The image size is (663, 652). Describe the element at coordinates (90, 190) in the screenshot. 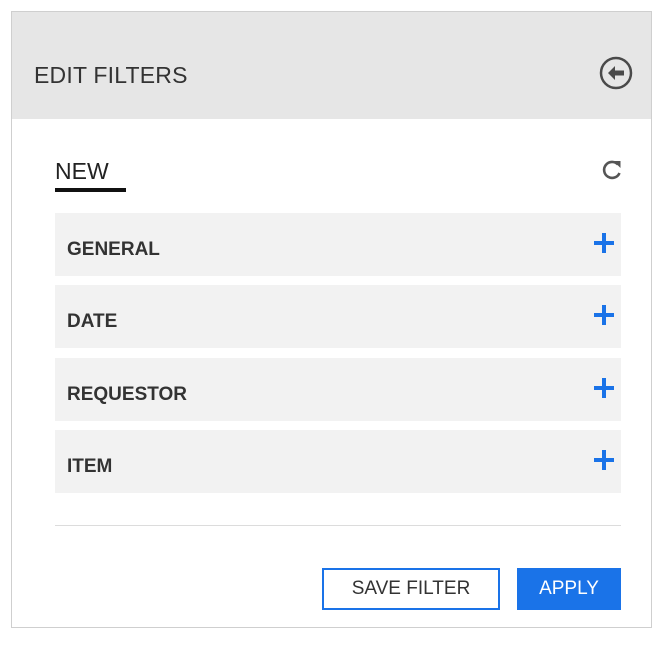

I see `tab-active-indicator` at that location.